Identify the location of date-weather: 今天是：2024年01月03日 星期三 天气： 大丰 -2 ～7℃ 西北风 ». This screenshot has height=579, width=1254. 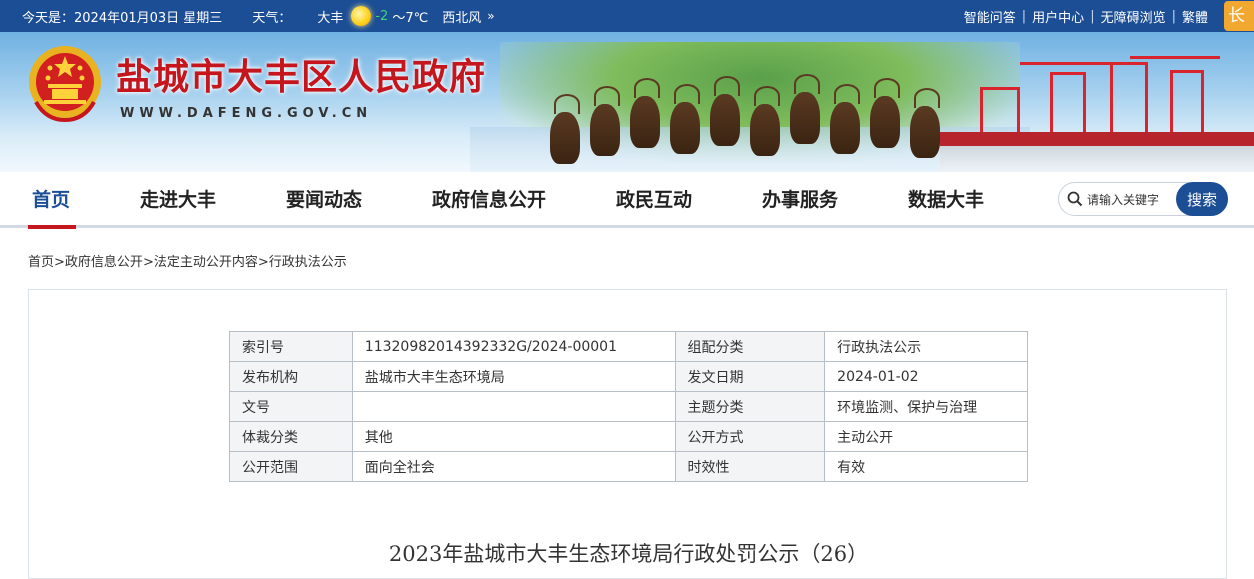
(260, 16).